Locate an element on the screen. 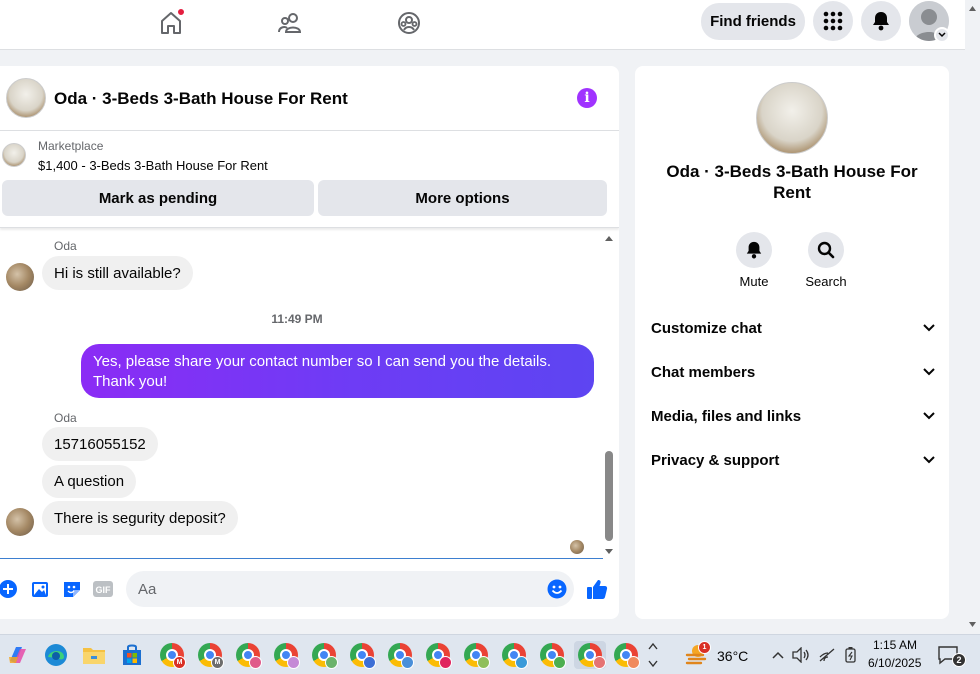 This screenshot has width=980, height=674. message-bubble: A question is located at coordinates (89, 481).